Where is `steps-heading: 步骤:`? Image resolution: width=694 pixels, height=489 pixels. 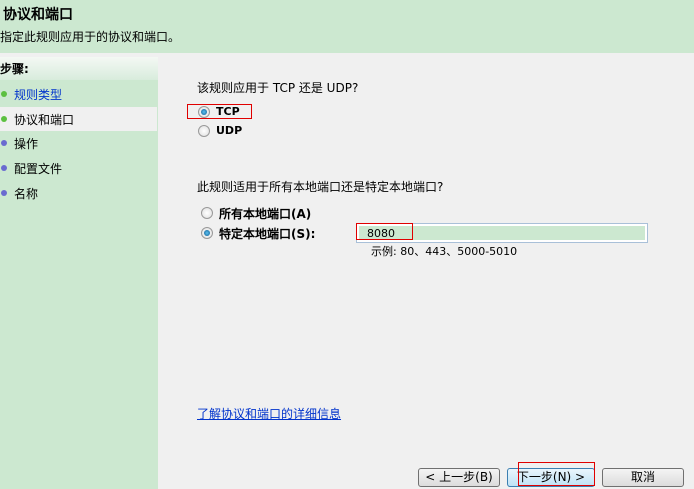
steps-heading: 步骤: is located at coordinates (79, 68).